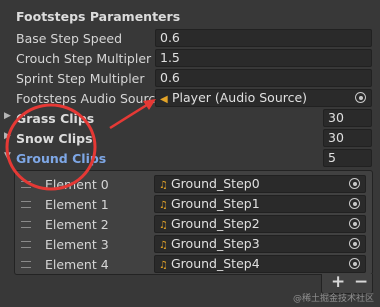 The height and width of the screenshot is (307, 380). What do you see at coordinates (215, 243) in the screenshot?
I see `audio-clip-value: Ground_Step3` at bounding box center [215, 243].